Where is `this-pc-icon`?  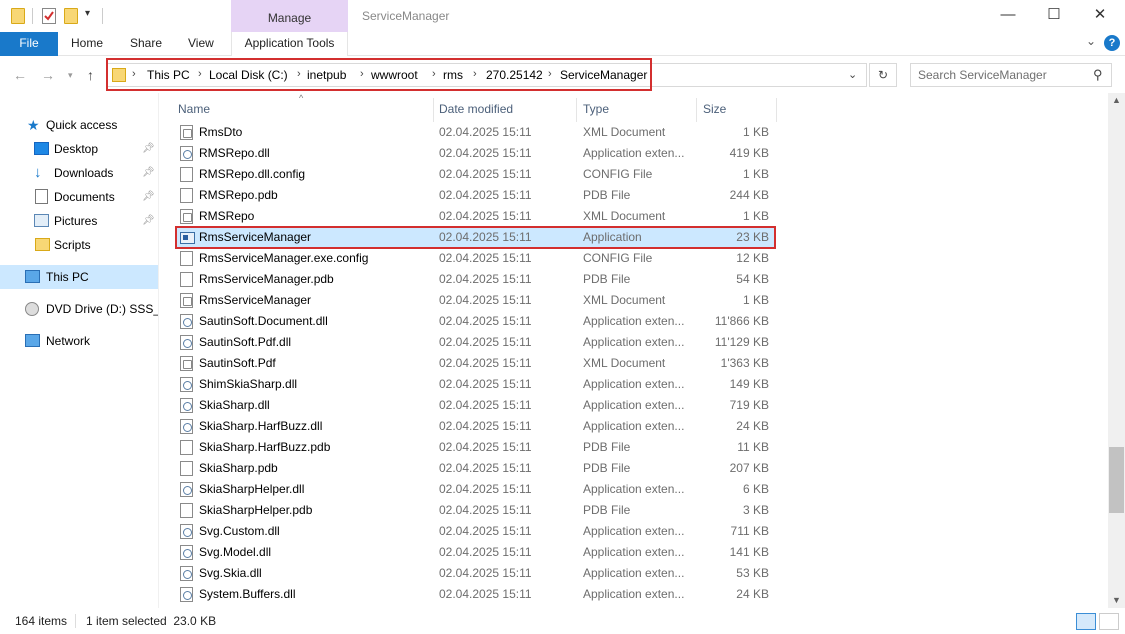 this-pc-icon is located at coordinates (32, 276).